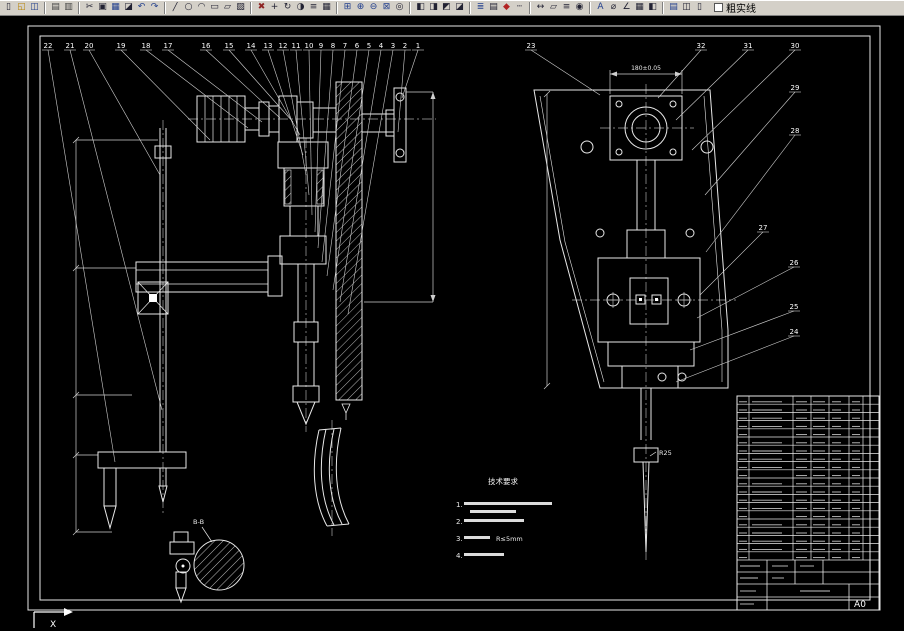 The height and width of the screenshot is (631, 904). What do you see at coordinates (21, 7) in the screenshot?
I see `open-button: ◱` at bounding box center [21, 7].